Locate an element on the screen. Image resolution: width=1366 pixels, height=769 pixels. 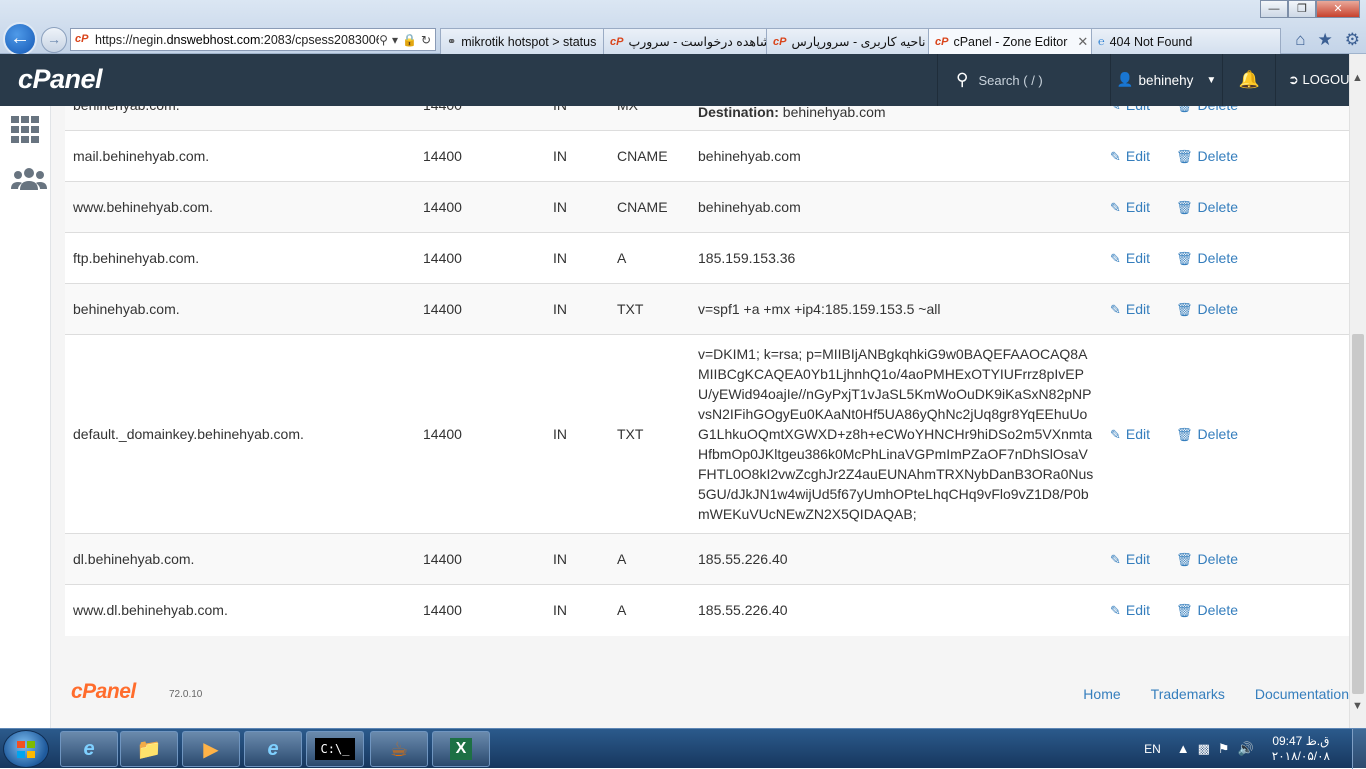
footer-link-documentation: Documentation is located at coordinates (1302, 694).